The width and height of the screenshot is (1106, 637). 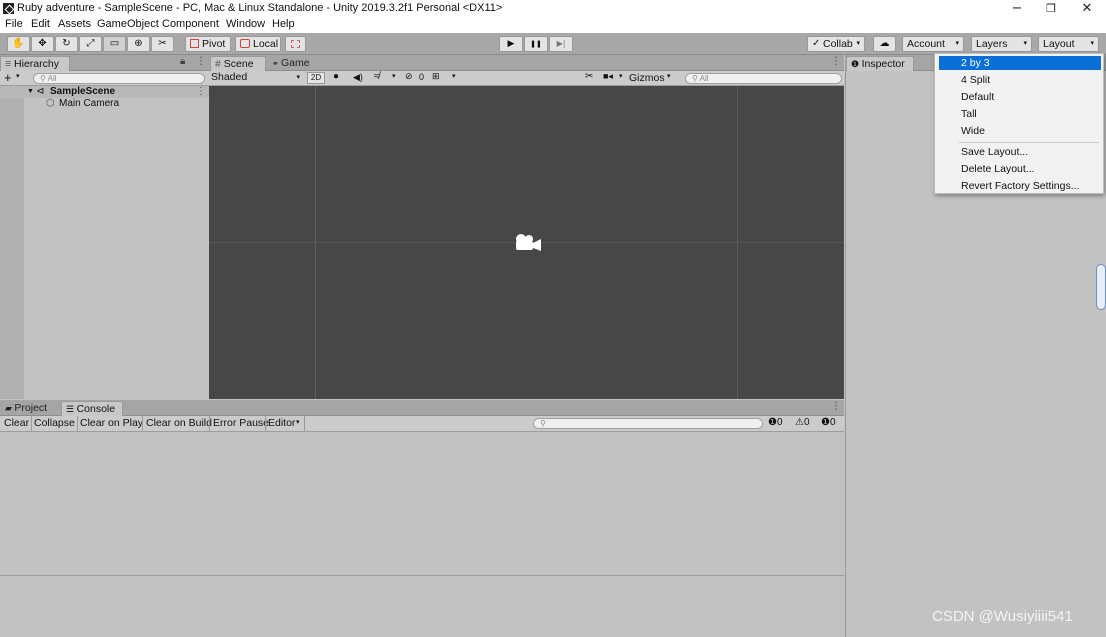 What do you see at coordinates (1017, 8) in the screenshot?
I see `minimize-button: −` at bounding box center [1017, 8].